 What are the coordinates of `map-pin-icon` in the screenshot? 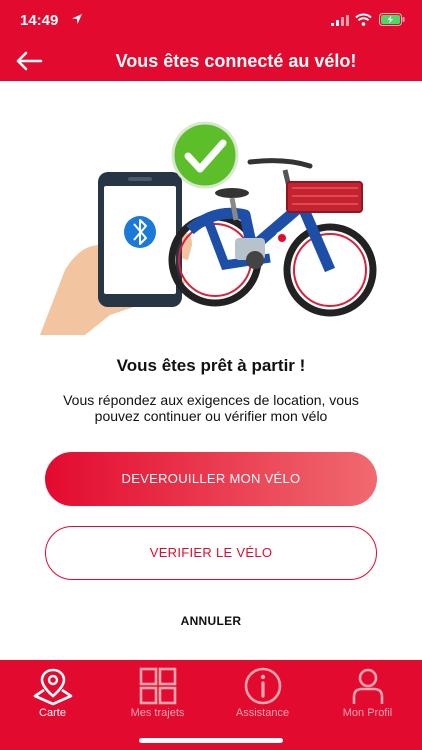 It's located at (53, 687).